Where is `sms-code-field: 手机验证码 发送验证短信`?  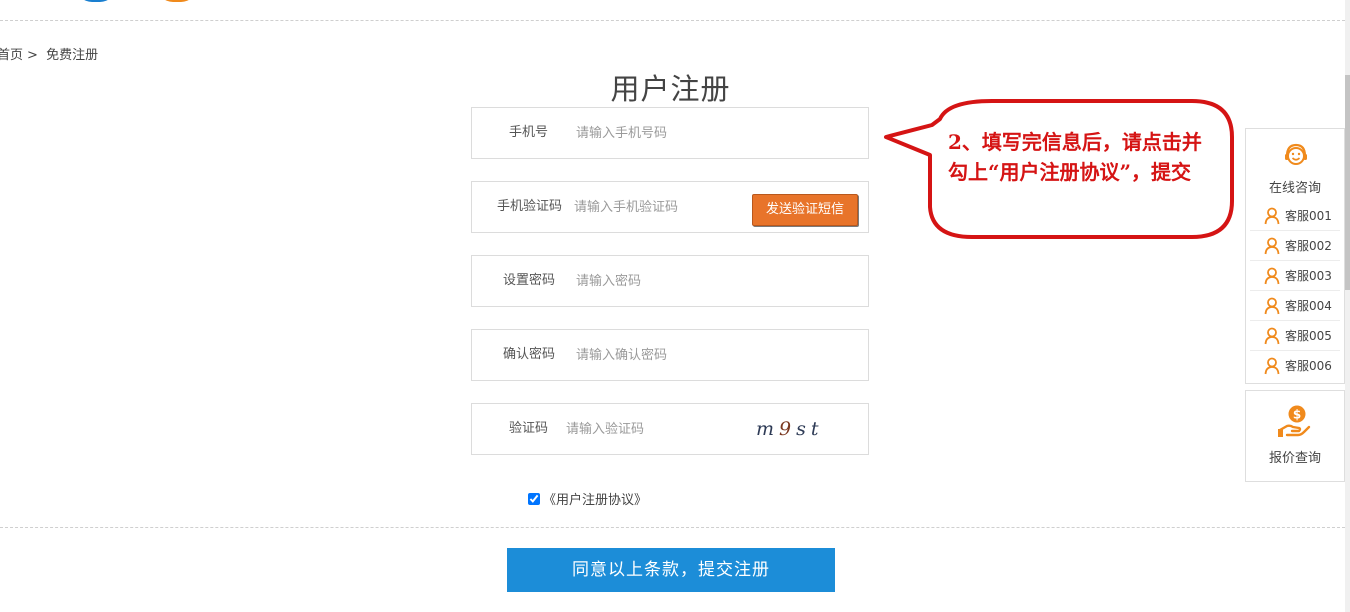
sms-code-field: 手机验证码 发送验证短信 is located at coordinates (670, 207).